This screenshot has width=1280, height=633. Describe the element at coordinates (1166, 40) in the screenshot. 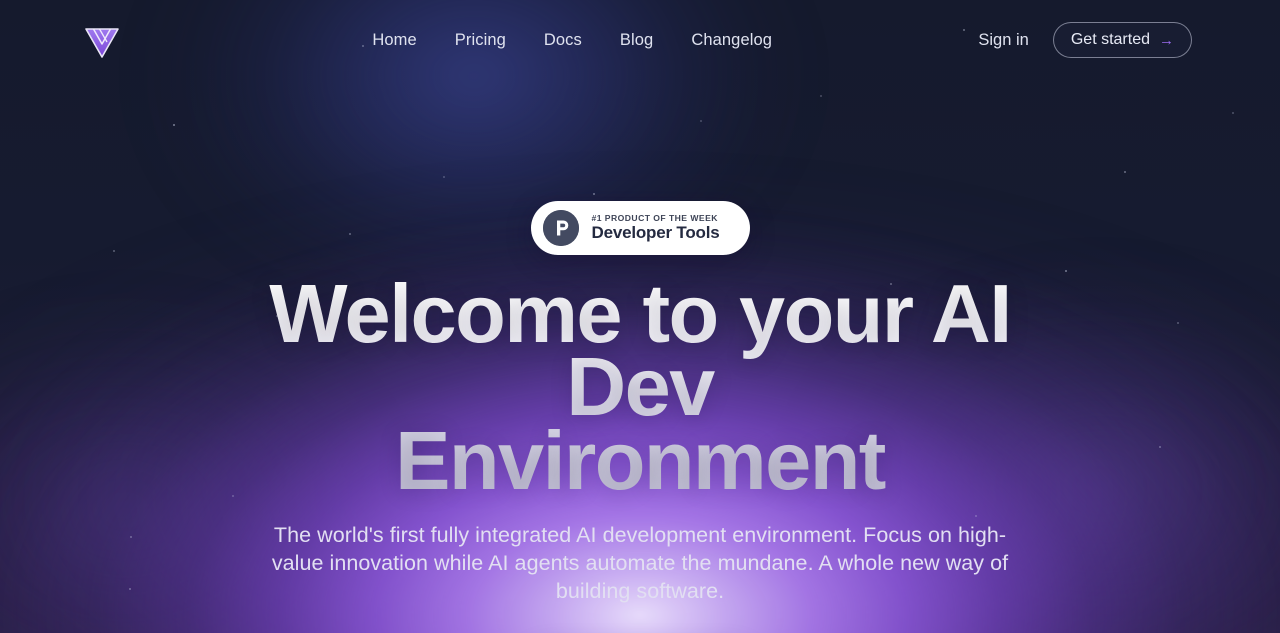

I see `arrow-right-icon: →` at that location.